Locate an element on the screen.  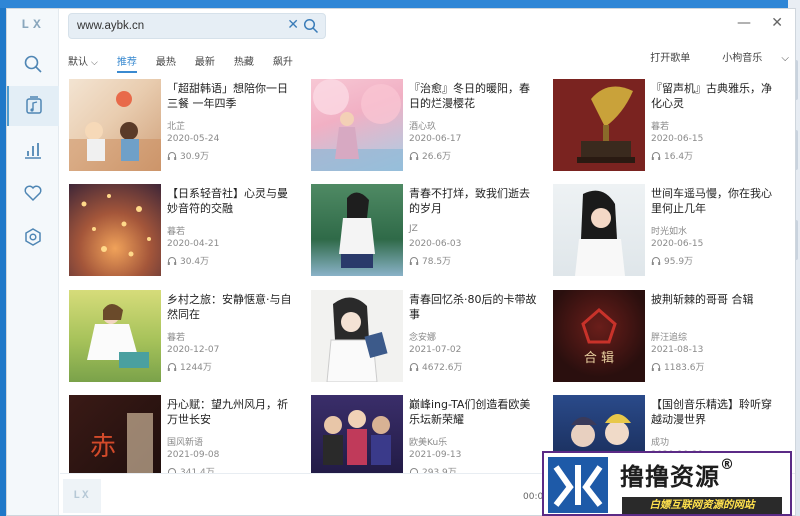
playlist-title: 丹心赋：望九州风月，祈万世长安 is located at coordinates (232, 412).